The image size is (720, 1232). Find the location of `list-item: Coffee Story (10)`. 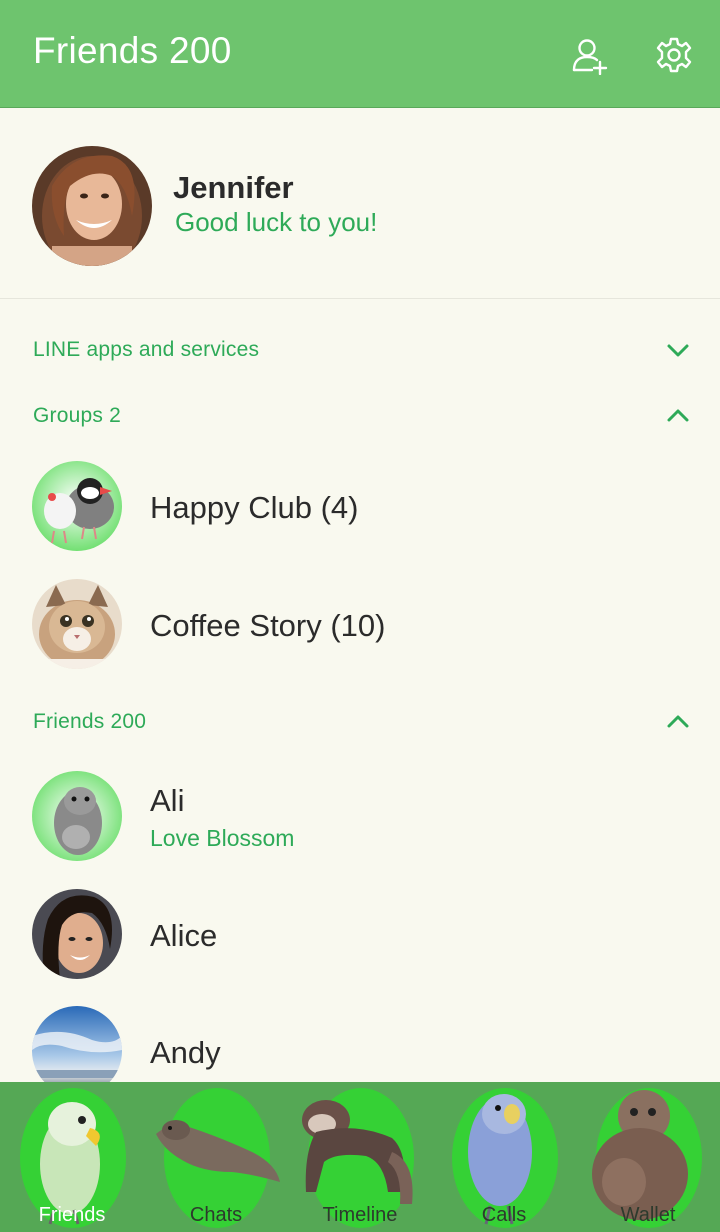

list-item: Coffee Story (10) is located at coordinates (360, 627).